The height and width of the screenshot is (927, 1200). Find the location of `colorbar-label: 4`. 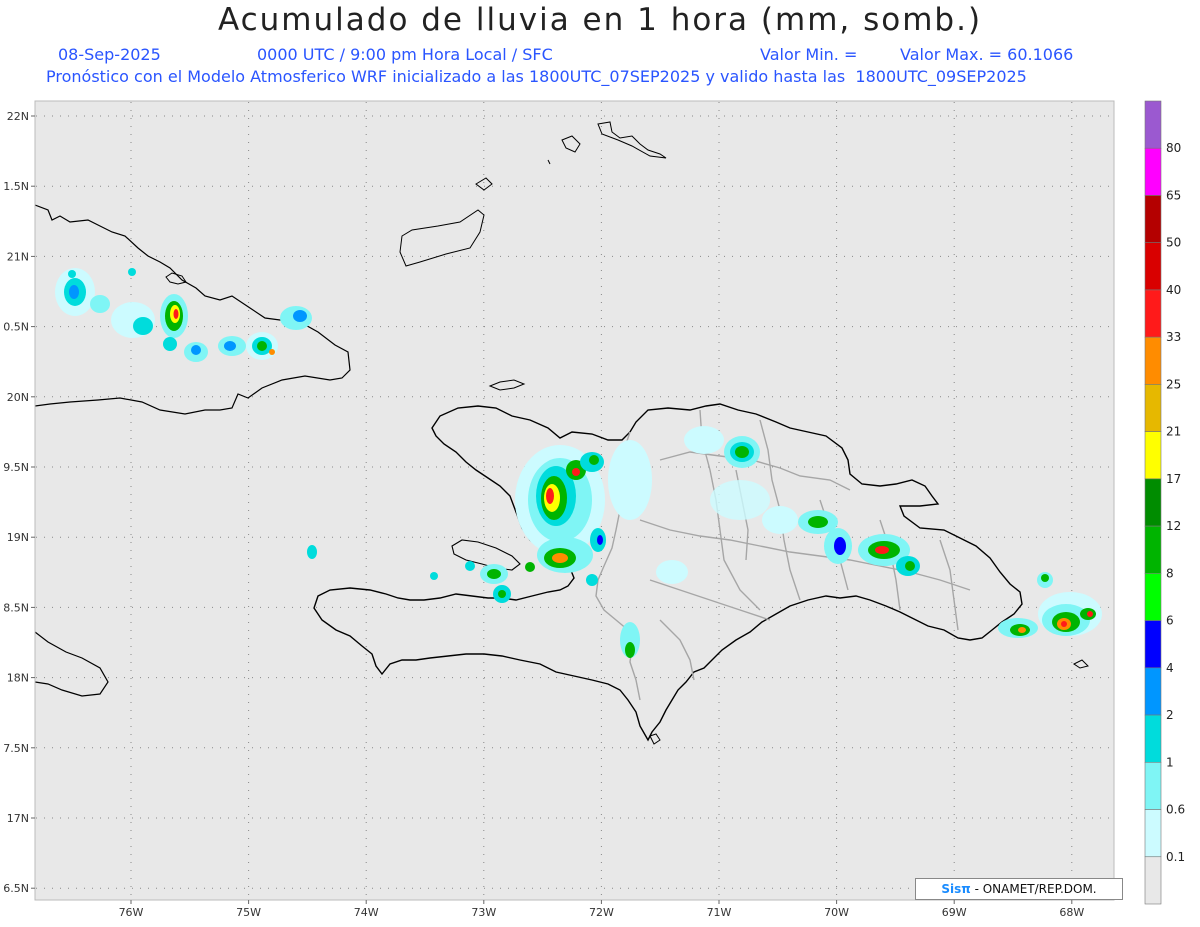

colorbar-label: 4 is located at coordinates (1170, 668).